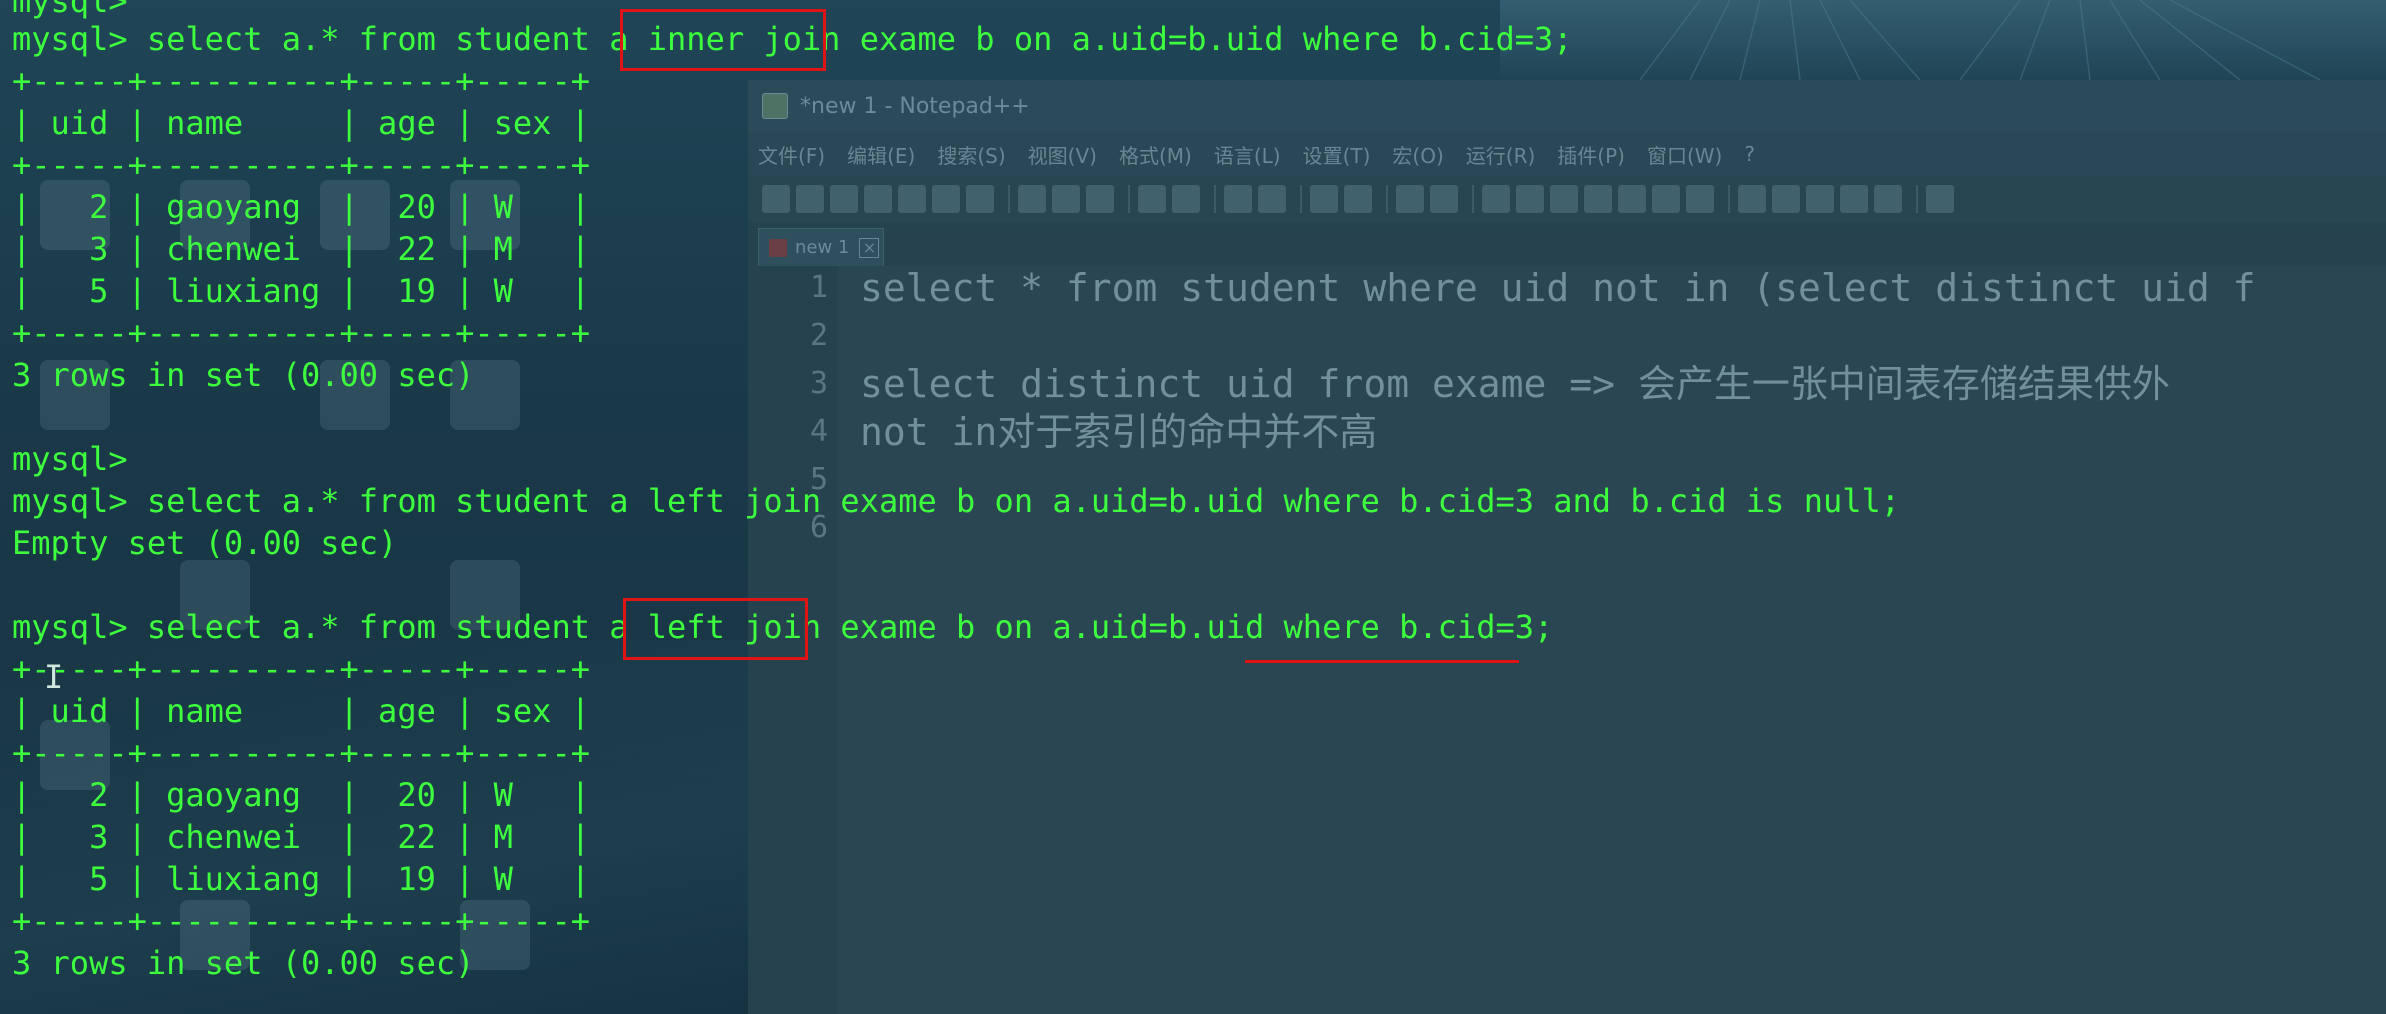 Image resolution: width=2386 pixels, height=1014 pixels. What do you see at coordinates (1382, 661) in the screenshot?
I see `highlight-underline-where` at bounding box center [1382, 661].